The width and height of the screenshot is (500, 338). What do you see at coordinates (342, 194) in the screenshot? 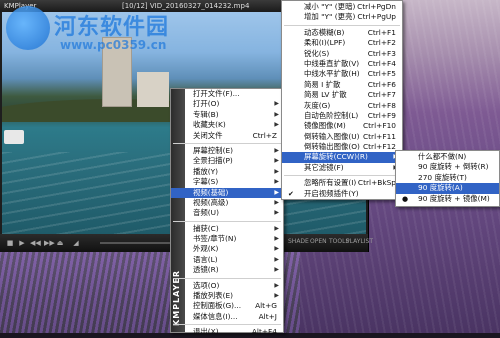
I see `video-menu-item-19: 开启视频插件(Y) ✔` at bounding box center [342, 194].